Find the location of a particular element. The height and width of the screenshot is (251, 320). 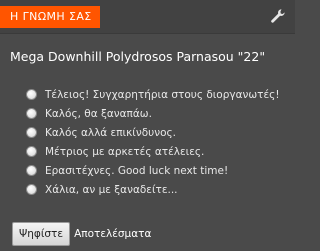

poll-option: Τέλειος! Συγχαρητήρια στους διοργανωτές! is located at coordinates (153, 94).